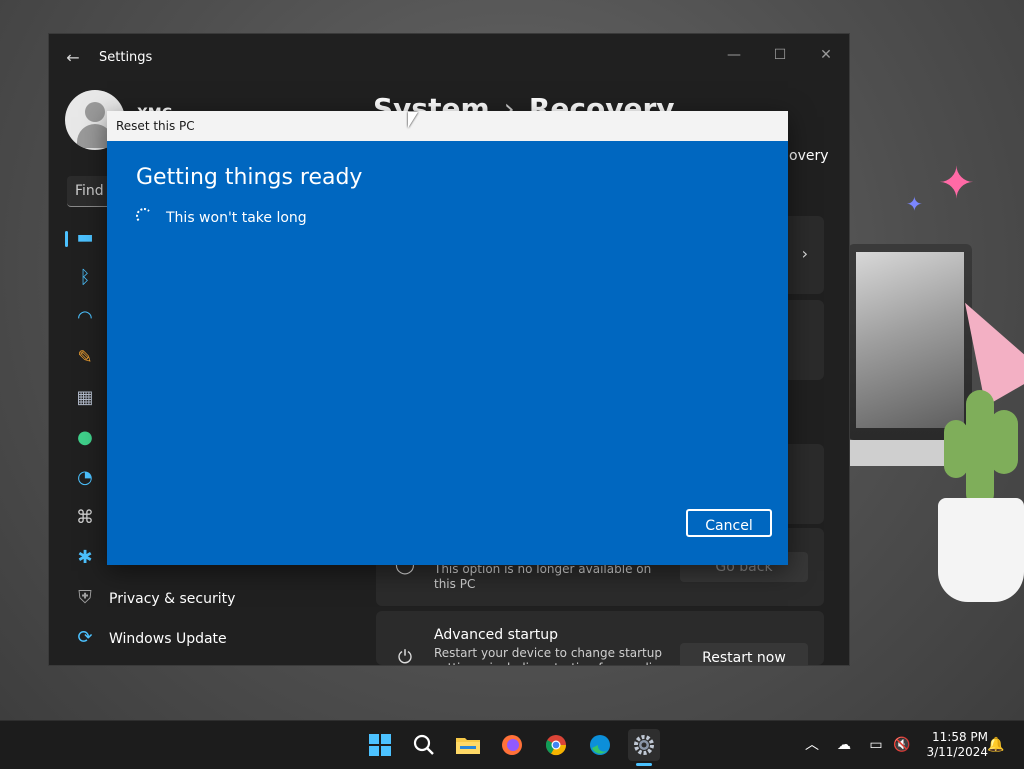 The height and width of the screenshot is (769, 1024). Describe the element at coordinates (960, 737) in the screenshot. I see `clock-time: 11:58 PM` at that location.